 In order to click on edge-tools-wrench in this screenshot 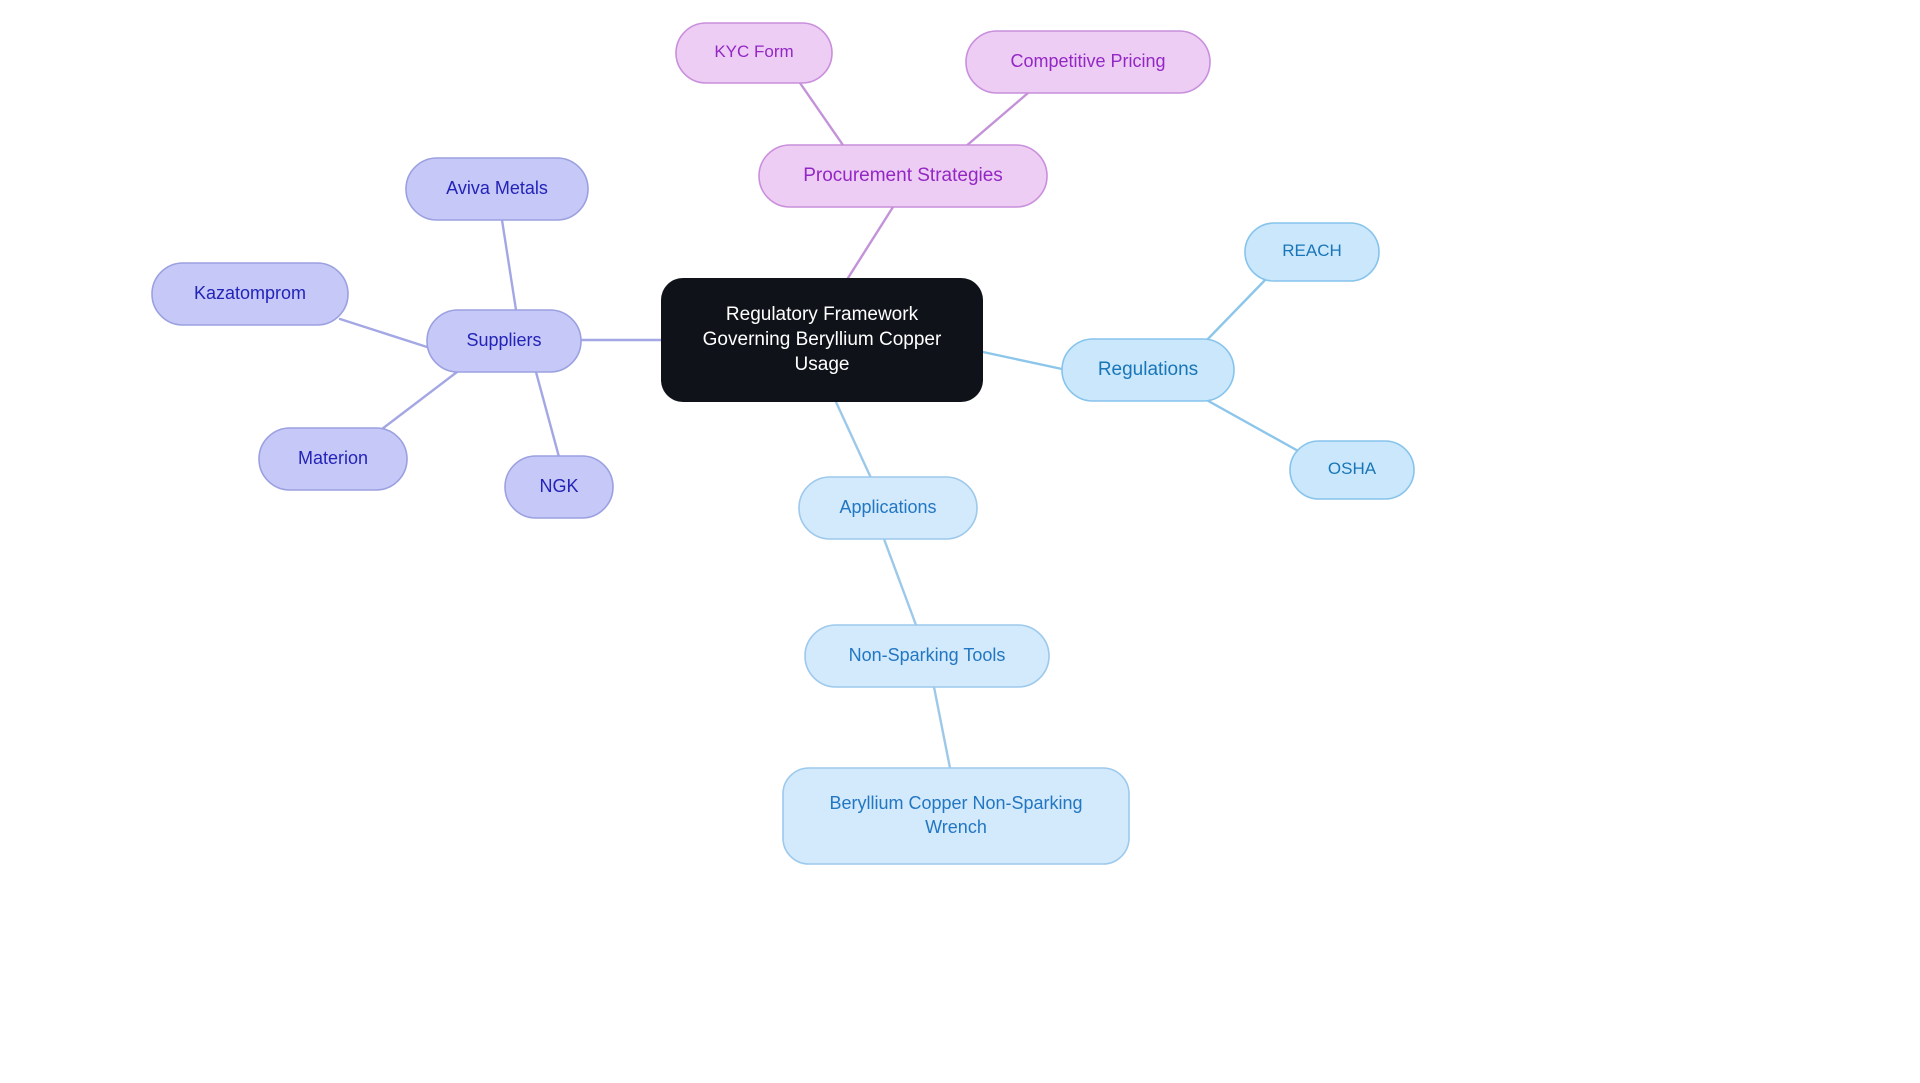, I will do `click(942, 727)`.